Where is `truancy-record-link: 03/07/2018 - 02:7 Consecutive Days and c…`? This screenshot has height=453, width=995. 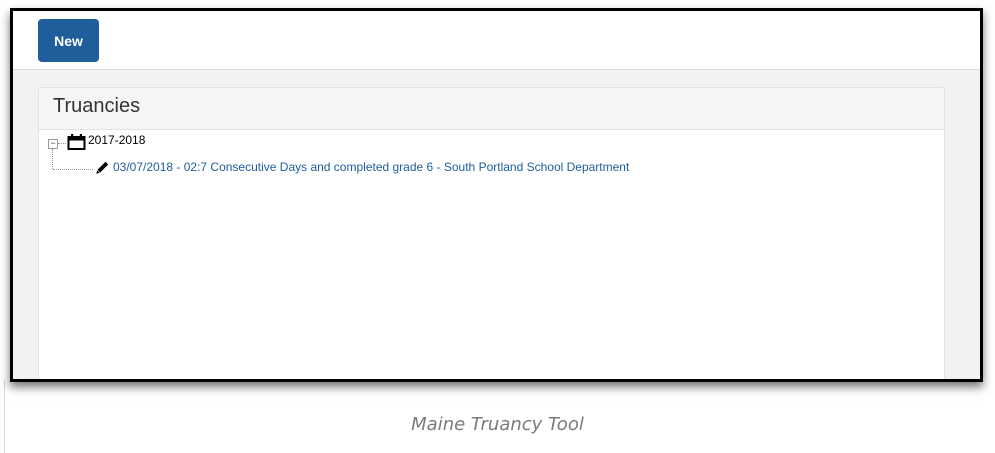
truancy-record-link: 03/07/2018 - 02:7 Consecutive Days and c… is located at coordinates (371, 167).